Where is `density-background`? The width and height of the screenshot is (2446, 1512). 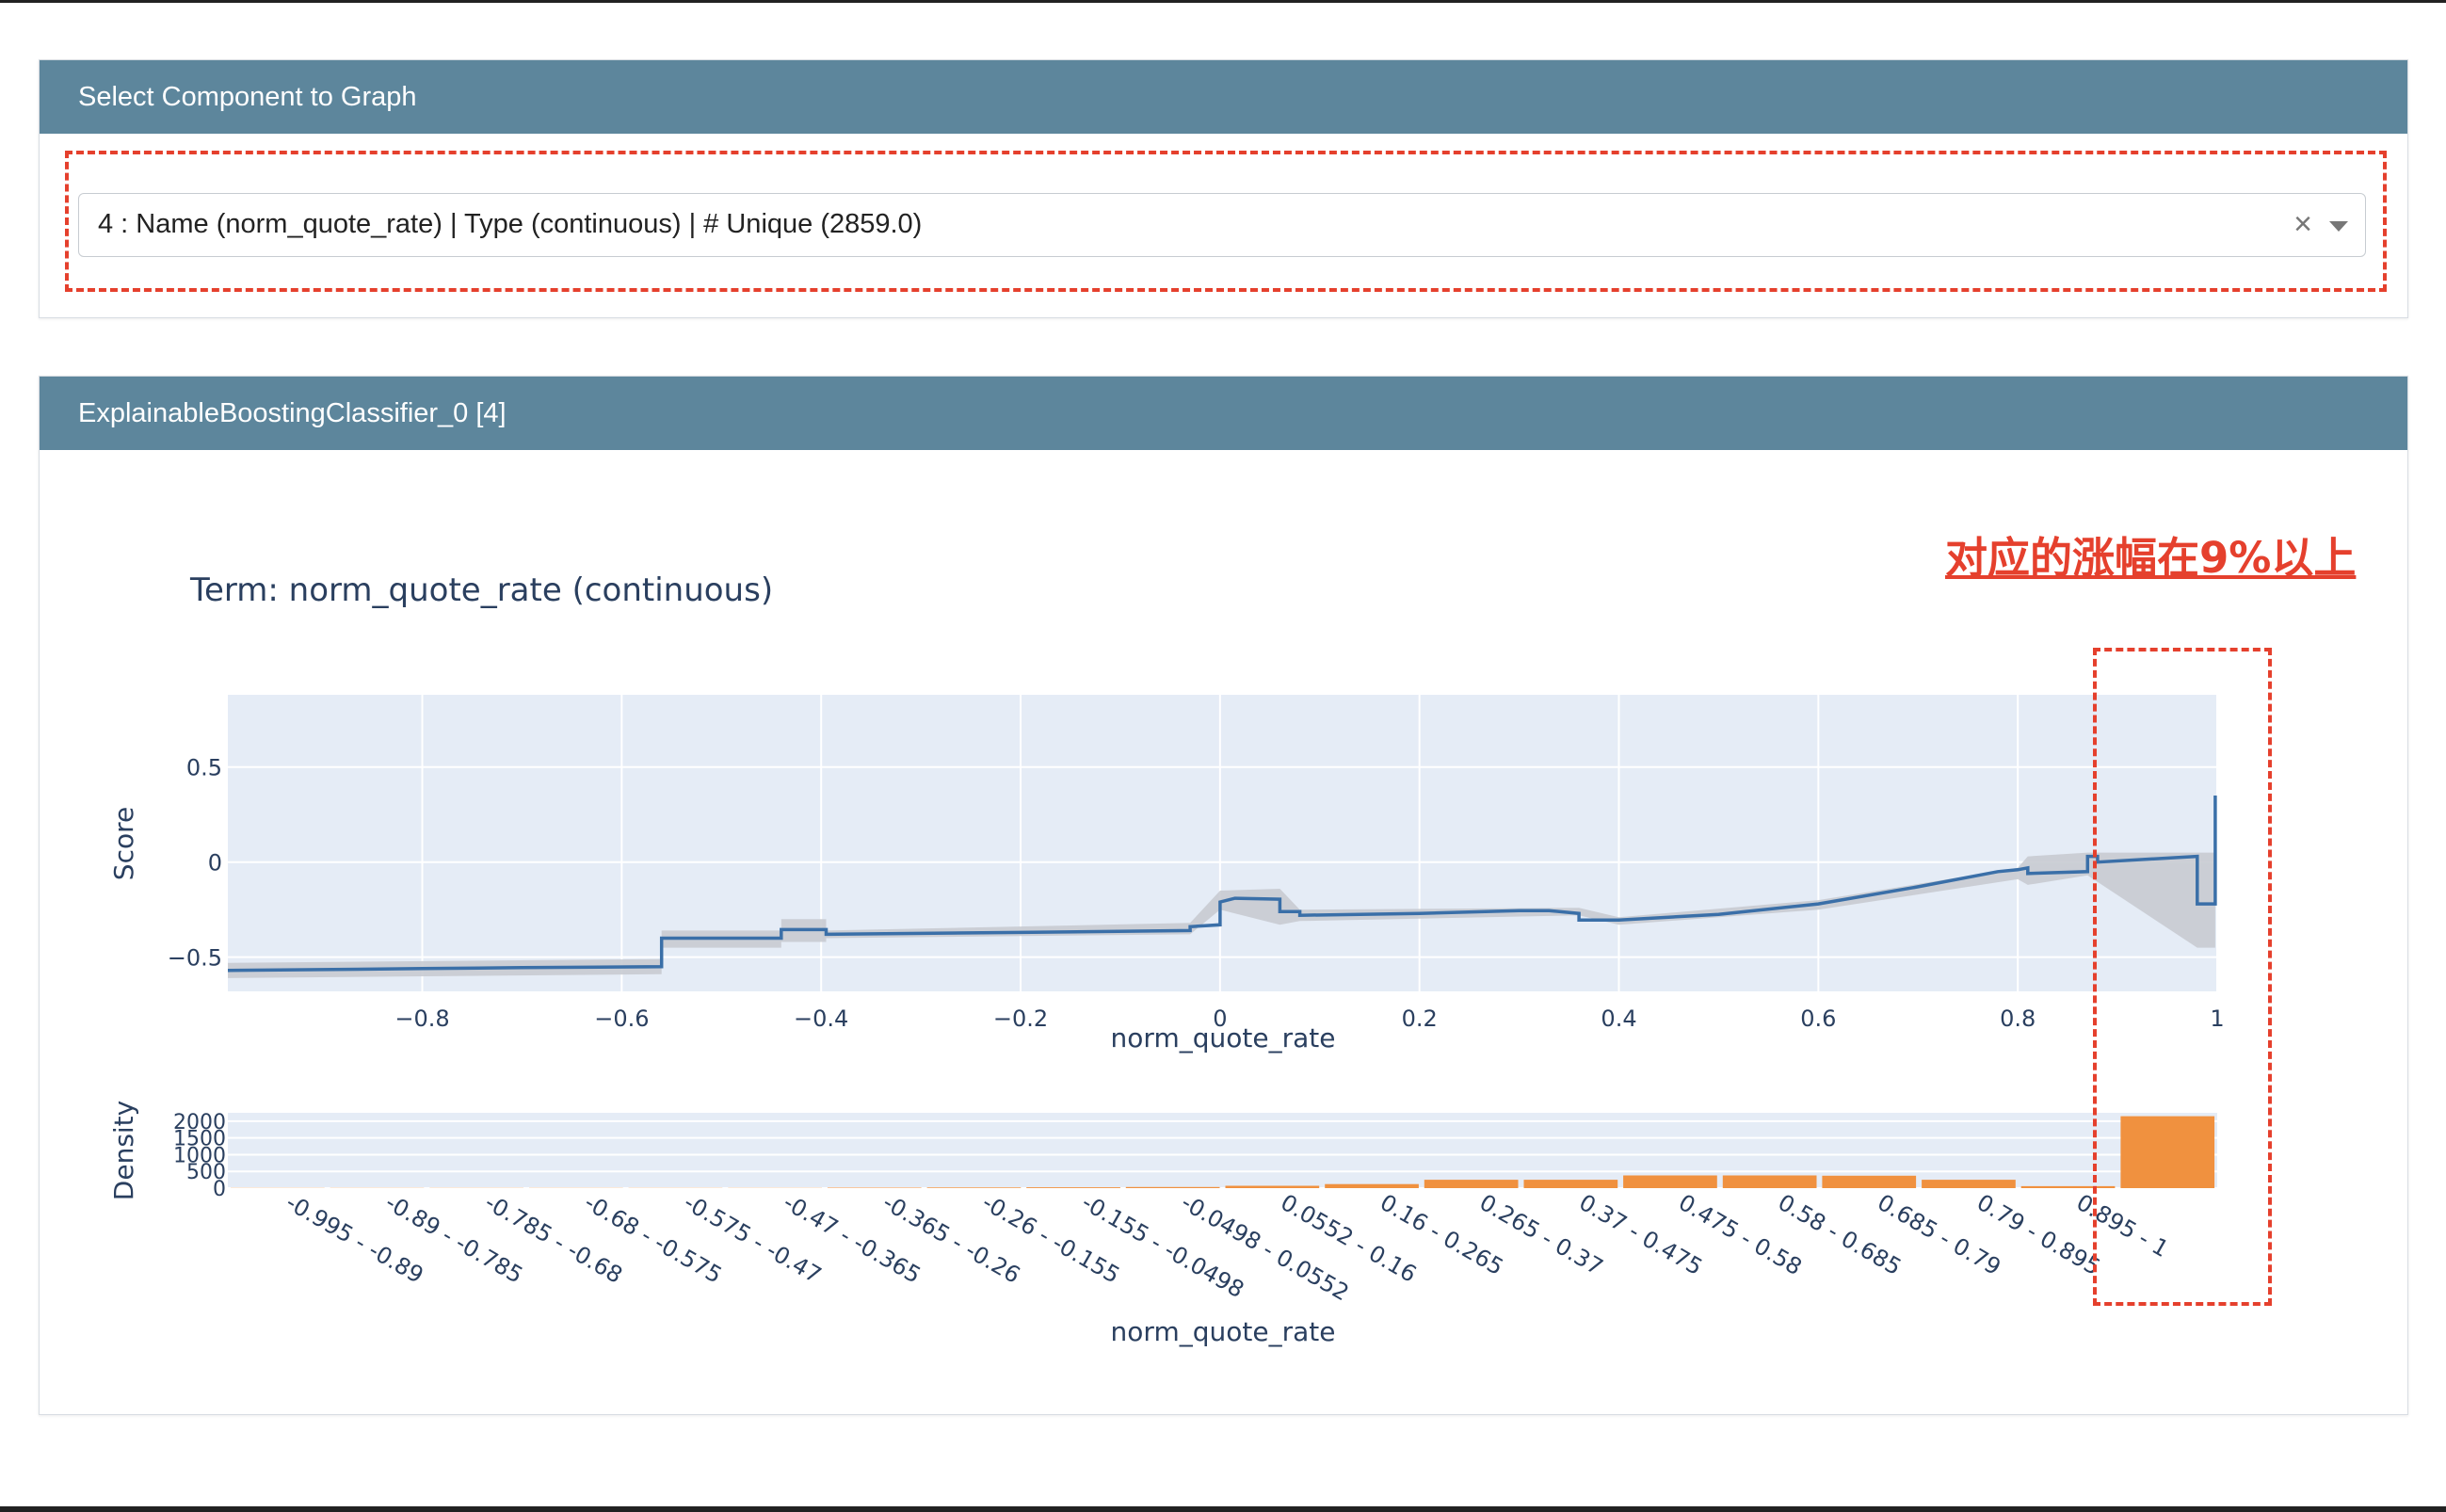
density-background is located at coordinates (1222, 1150).